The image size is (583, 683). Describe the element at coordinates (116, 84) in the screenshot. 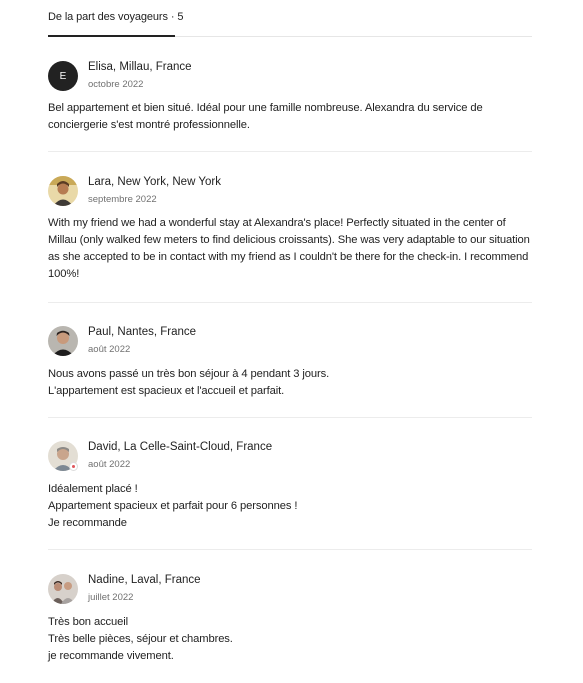

I see `review-date: octobre 2022` at that location.